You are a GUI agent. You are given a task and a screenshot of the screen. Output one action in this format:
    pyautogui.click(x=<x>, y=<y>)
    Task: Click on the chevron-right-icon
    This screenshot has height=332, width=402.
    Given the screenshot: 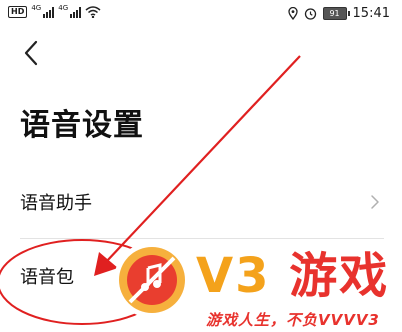 What is the action you would take?
    pyautogui.click(x=375, y=202)
    